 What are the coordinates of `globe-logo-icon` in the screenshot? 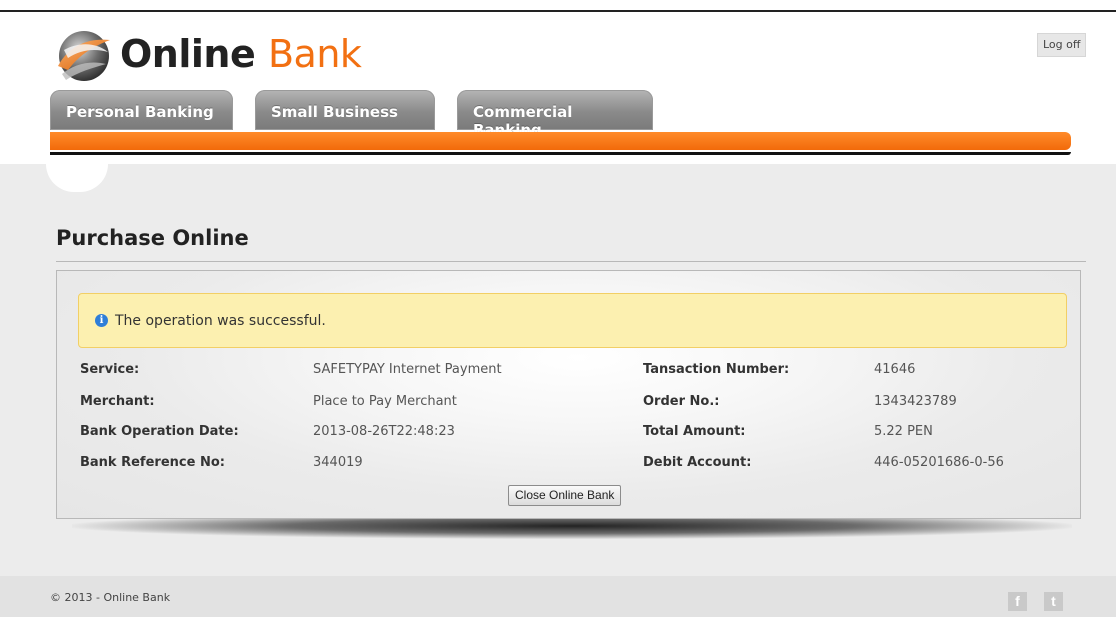 It's located at (82, 54).